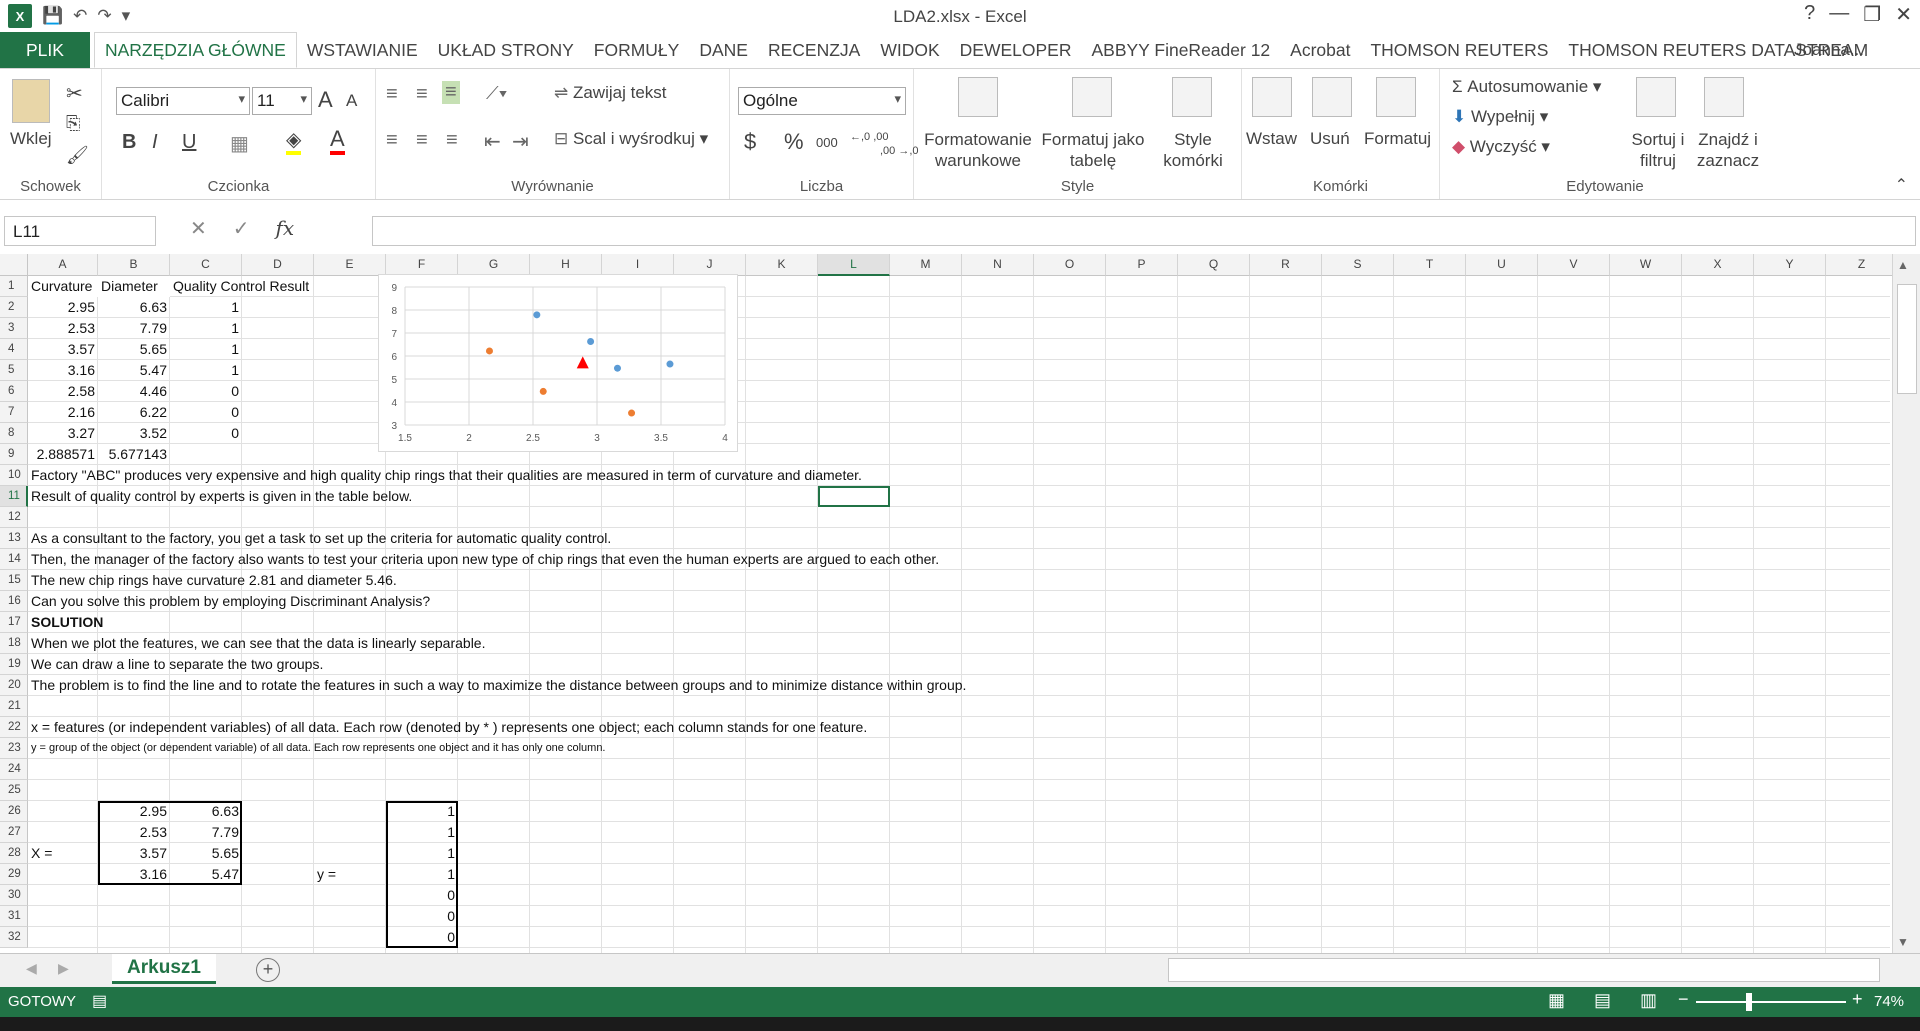  What do you see at coordinates (392, 140) in the screenshot?
I see `align-left-icon: ≡` at bounding box center [392, 140].